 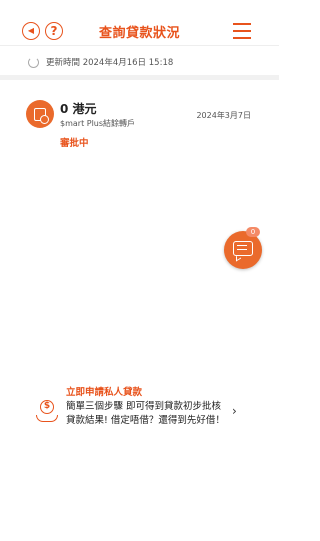 I want to click on loan-date: 2024年3月7日, so click(x=223, y=115).